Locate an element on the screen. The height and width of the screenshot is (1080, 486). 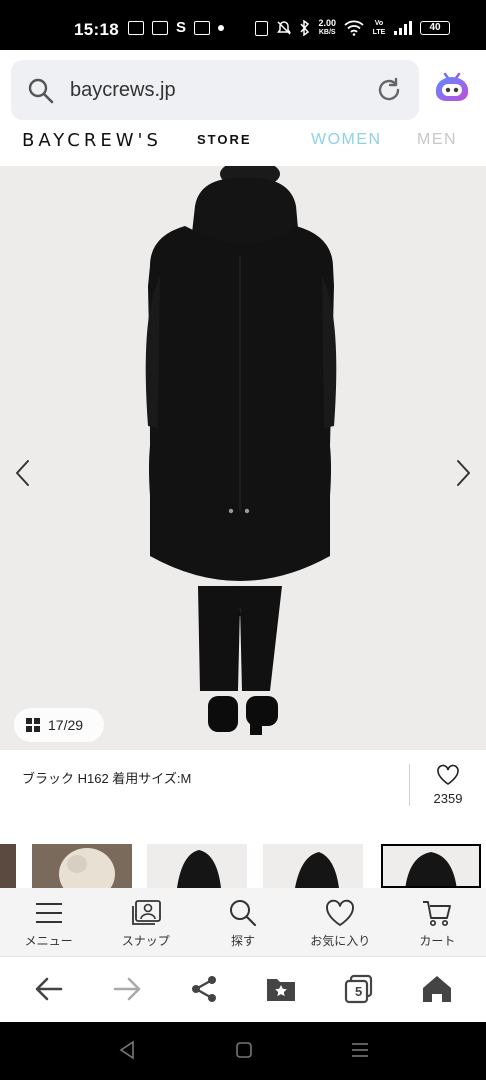
status-bar: 15:18 S 2.00 KB/S Vo LTE 40 is located at coordinates (243, 25).